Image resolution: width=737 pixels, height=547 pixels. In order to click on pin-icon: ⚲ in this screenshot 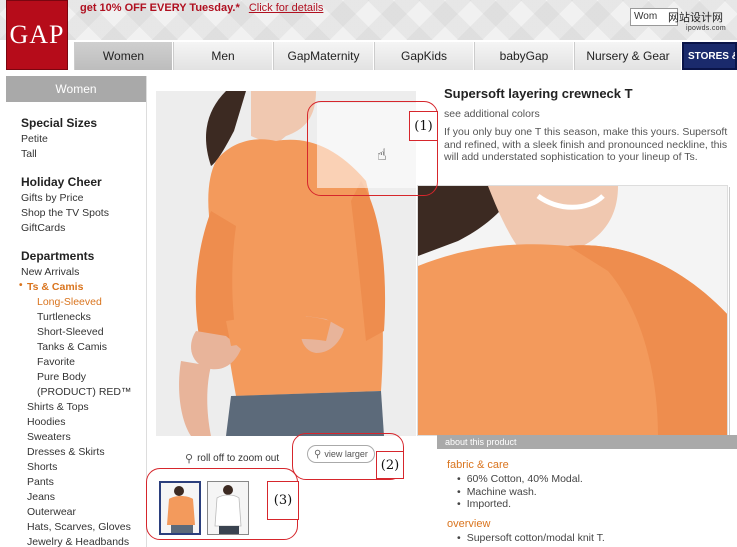, I will do `click(189, 459)`.